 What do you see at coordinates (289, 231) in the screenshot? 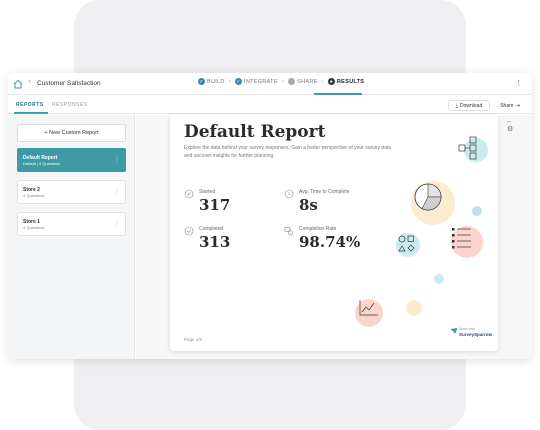
I see `rate-icon` at bounding box center [289, 231].